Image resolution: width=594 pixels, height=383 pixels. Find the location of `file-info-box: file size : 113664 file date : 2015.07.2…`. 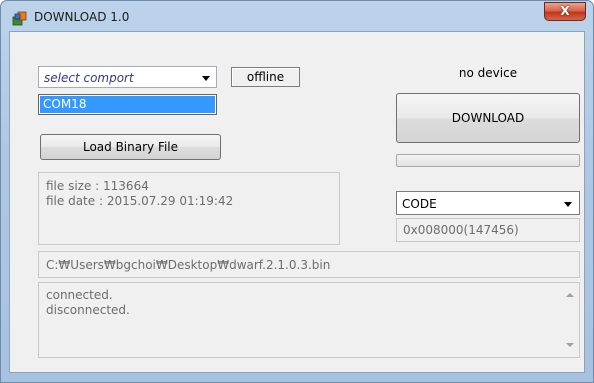

file-info-box: file size : 113664 file date : 2015.07.2… is located at coordinates (189, 208).